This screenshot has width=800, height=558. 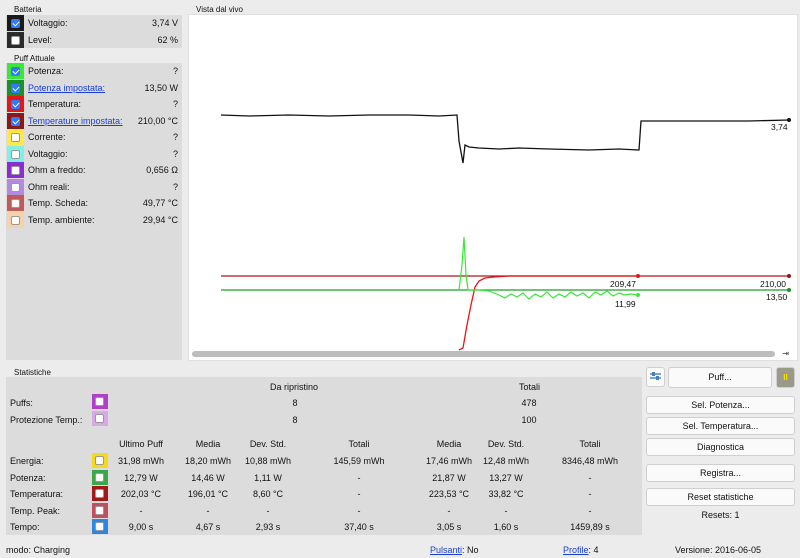 What do you see at coordinates (208, 461) in the screenshot?
I see `stats-cell: 18,20 mWh` at bounding box center [208, 461].